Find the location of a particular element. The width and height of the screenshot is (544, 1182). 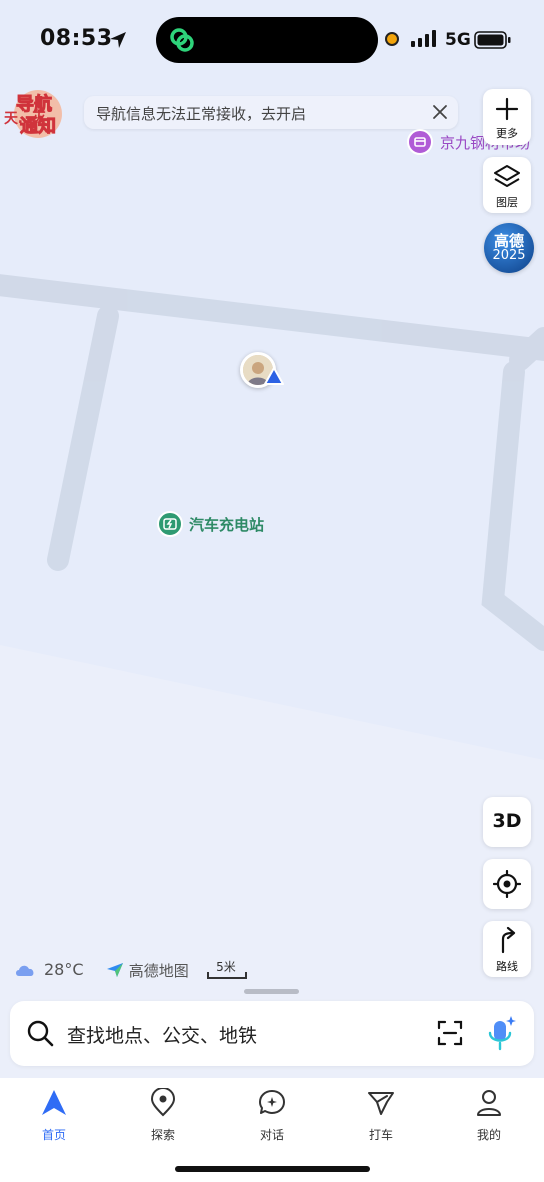

heading-arrow-icon is located at coordinates (274, 376).